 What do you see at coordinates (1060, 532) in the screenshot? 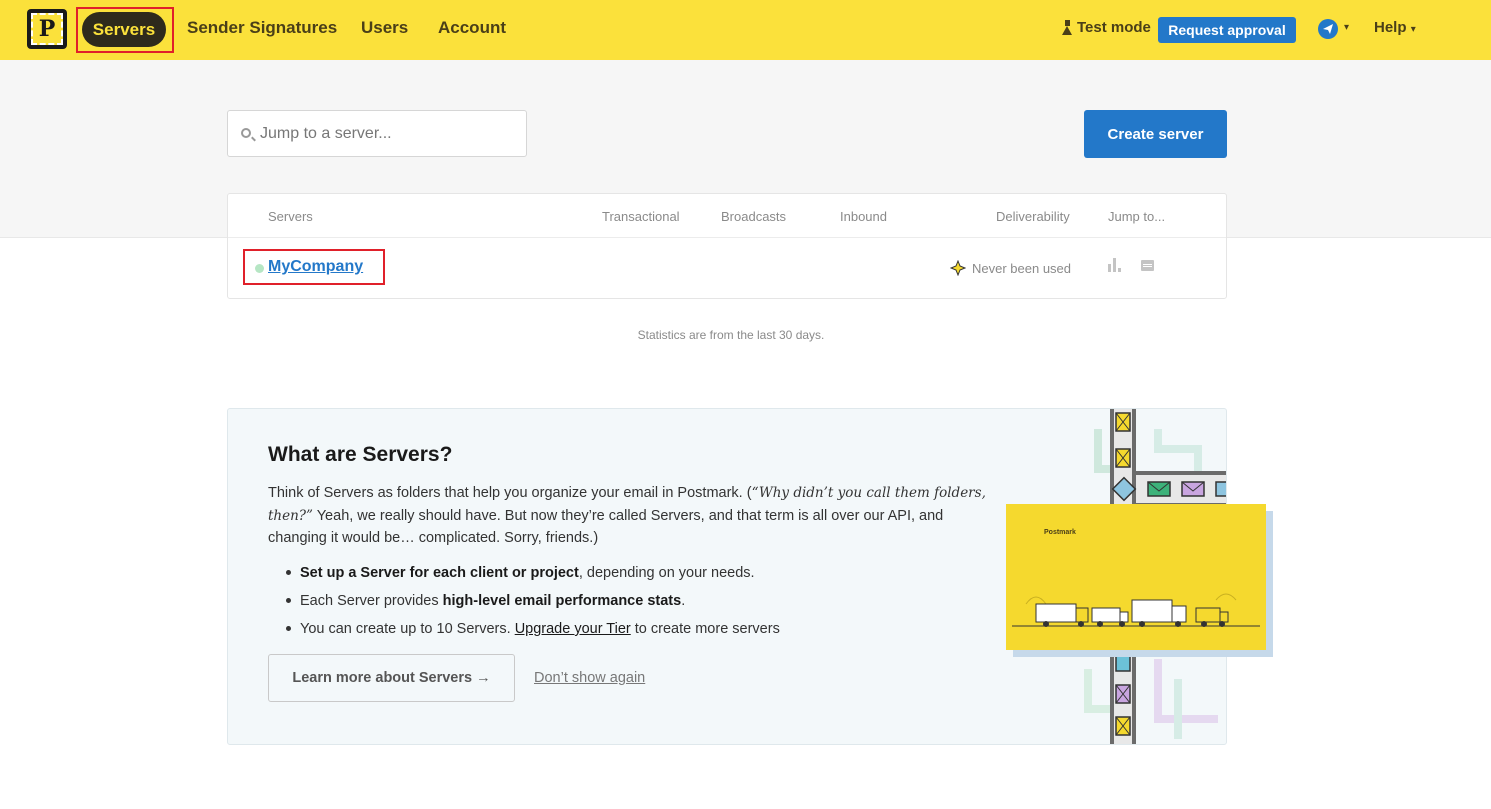
I see `promo-logo-text: Postmark` at bounding box center [1060, 532].